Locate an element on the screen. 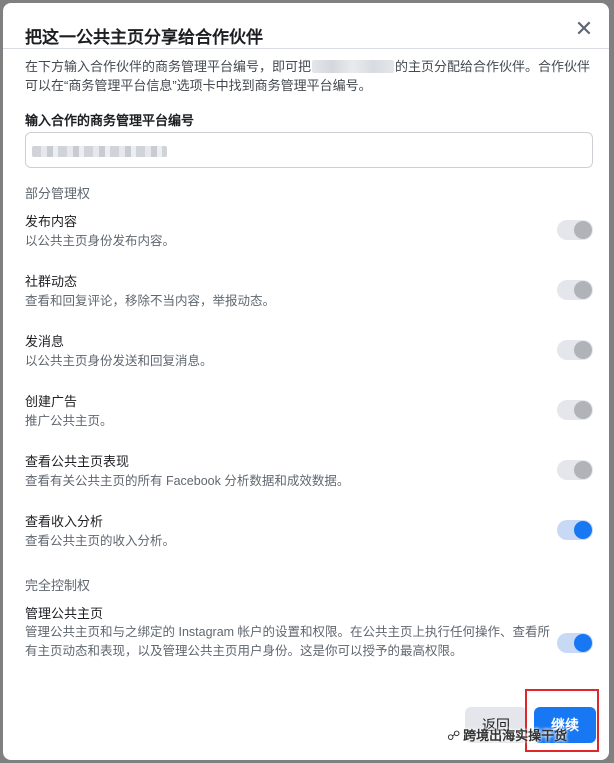 The height and width of the screenshot is (763, 614). wechat-icon: ☍ is located at coordinates (454, 736).